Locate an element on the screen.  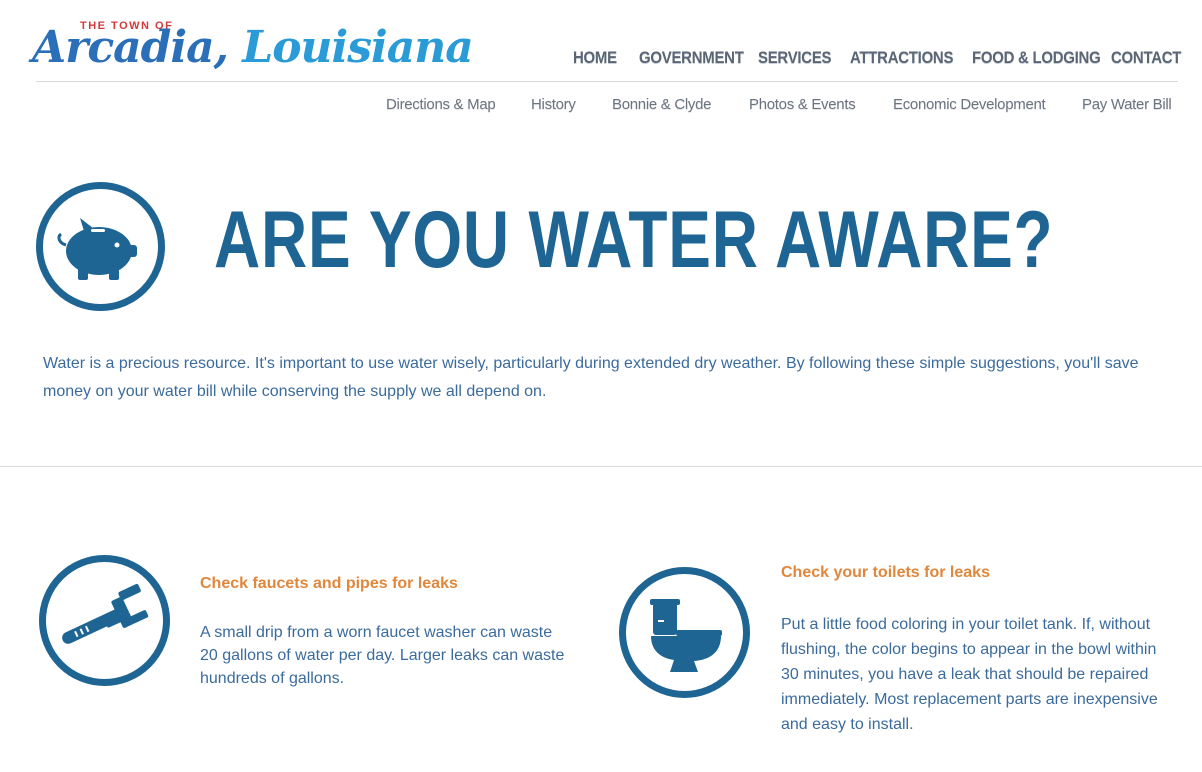
nav-divider is located at coordinates (607, 81).